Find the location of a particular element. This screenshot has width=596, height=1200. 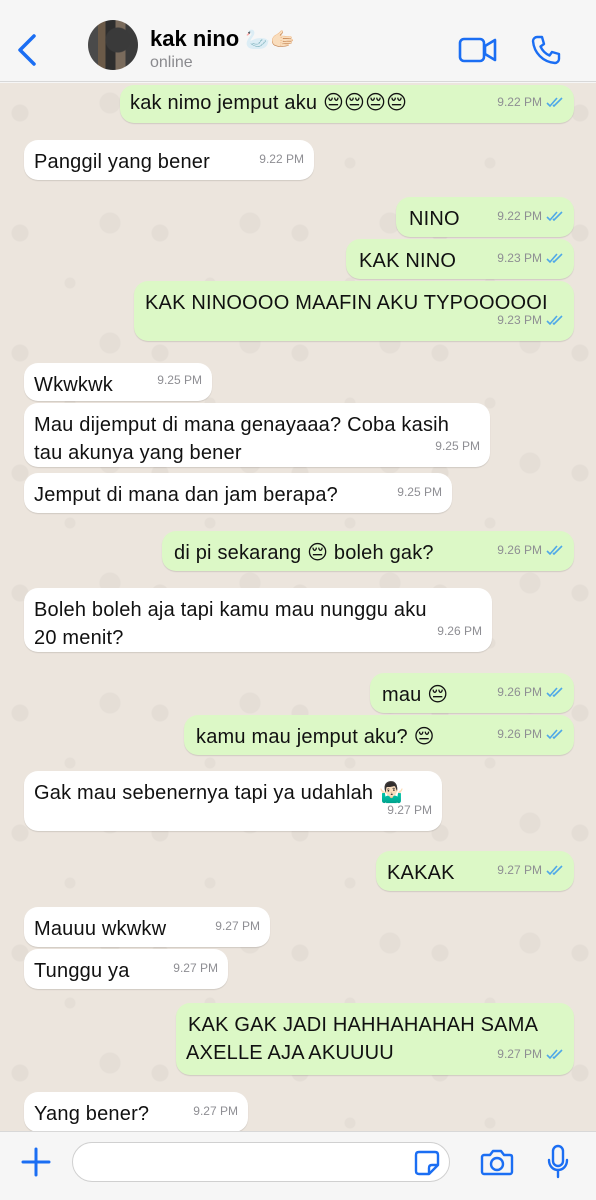

message-text: Gak mau sebenernya tapi ya udahlah 🤷🏻‍♂️ is located at coordinates (219, 793).